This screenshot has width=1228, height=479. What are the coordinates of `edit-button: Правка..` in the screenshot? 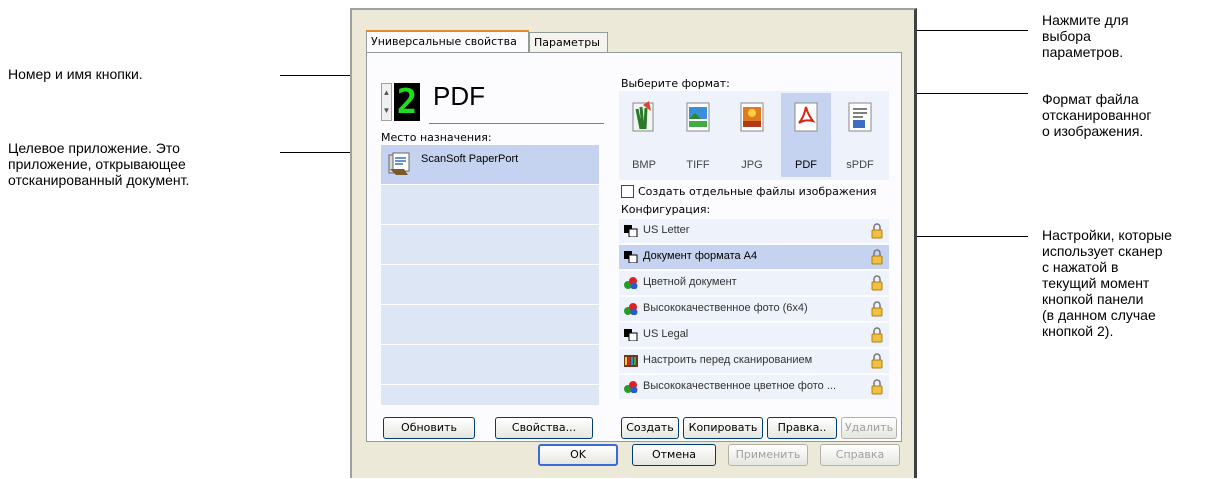 It's located at (802, 428).